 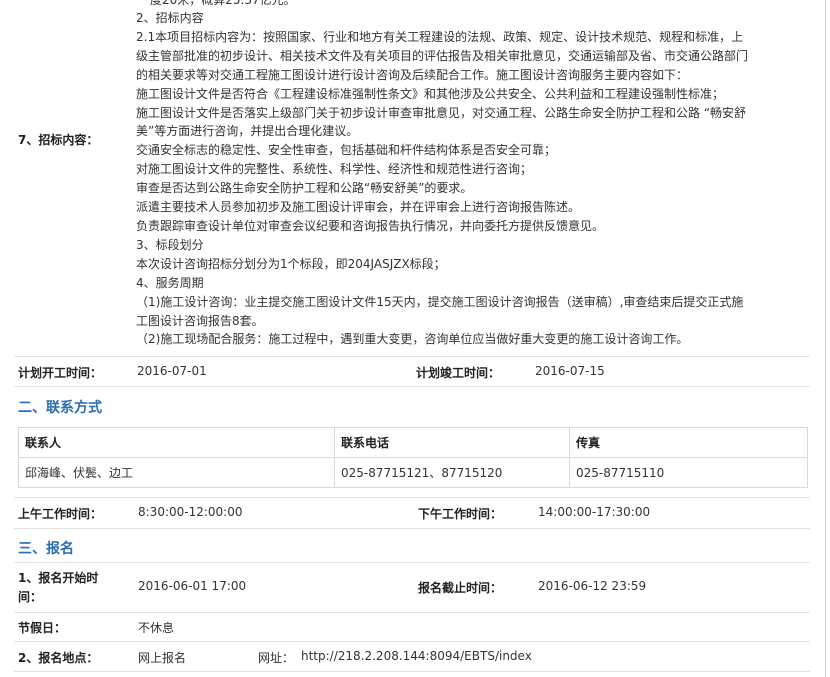 I want to click on holiday-value: 不休息, so click(x=156, y=628).